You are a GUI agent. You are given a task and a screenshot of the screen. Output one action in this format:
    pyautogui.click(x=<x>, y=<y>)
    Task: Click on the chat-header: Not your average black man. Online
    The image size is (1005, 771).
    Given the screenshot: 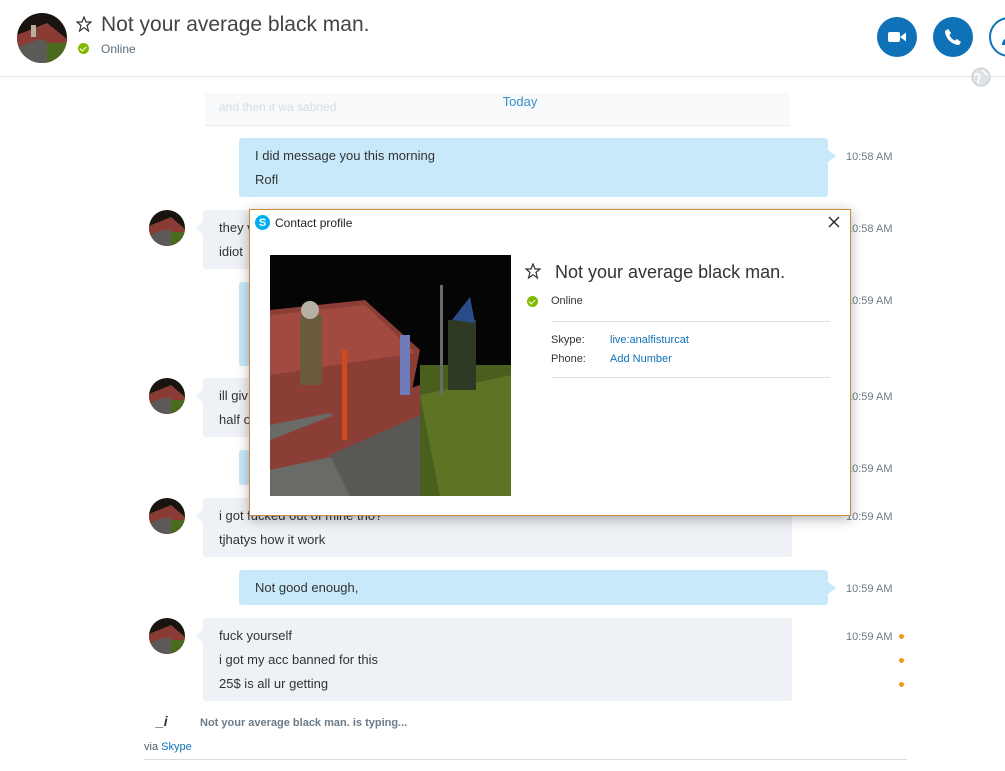 What is the action you would take?
    pyautogui.click(x=502, y=43)
    